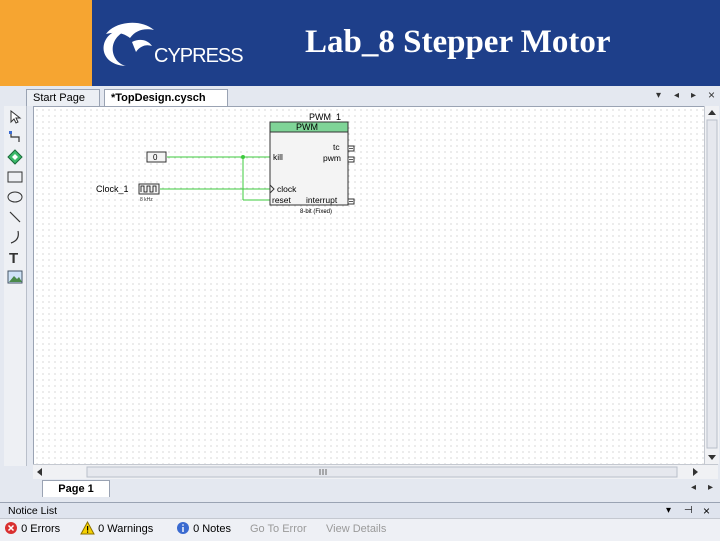 The height and width of the screenshot is (541, 720). Describe the element at coordinates (46, 43) in the screenshot. I see `header-accent` at that location.